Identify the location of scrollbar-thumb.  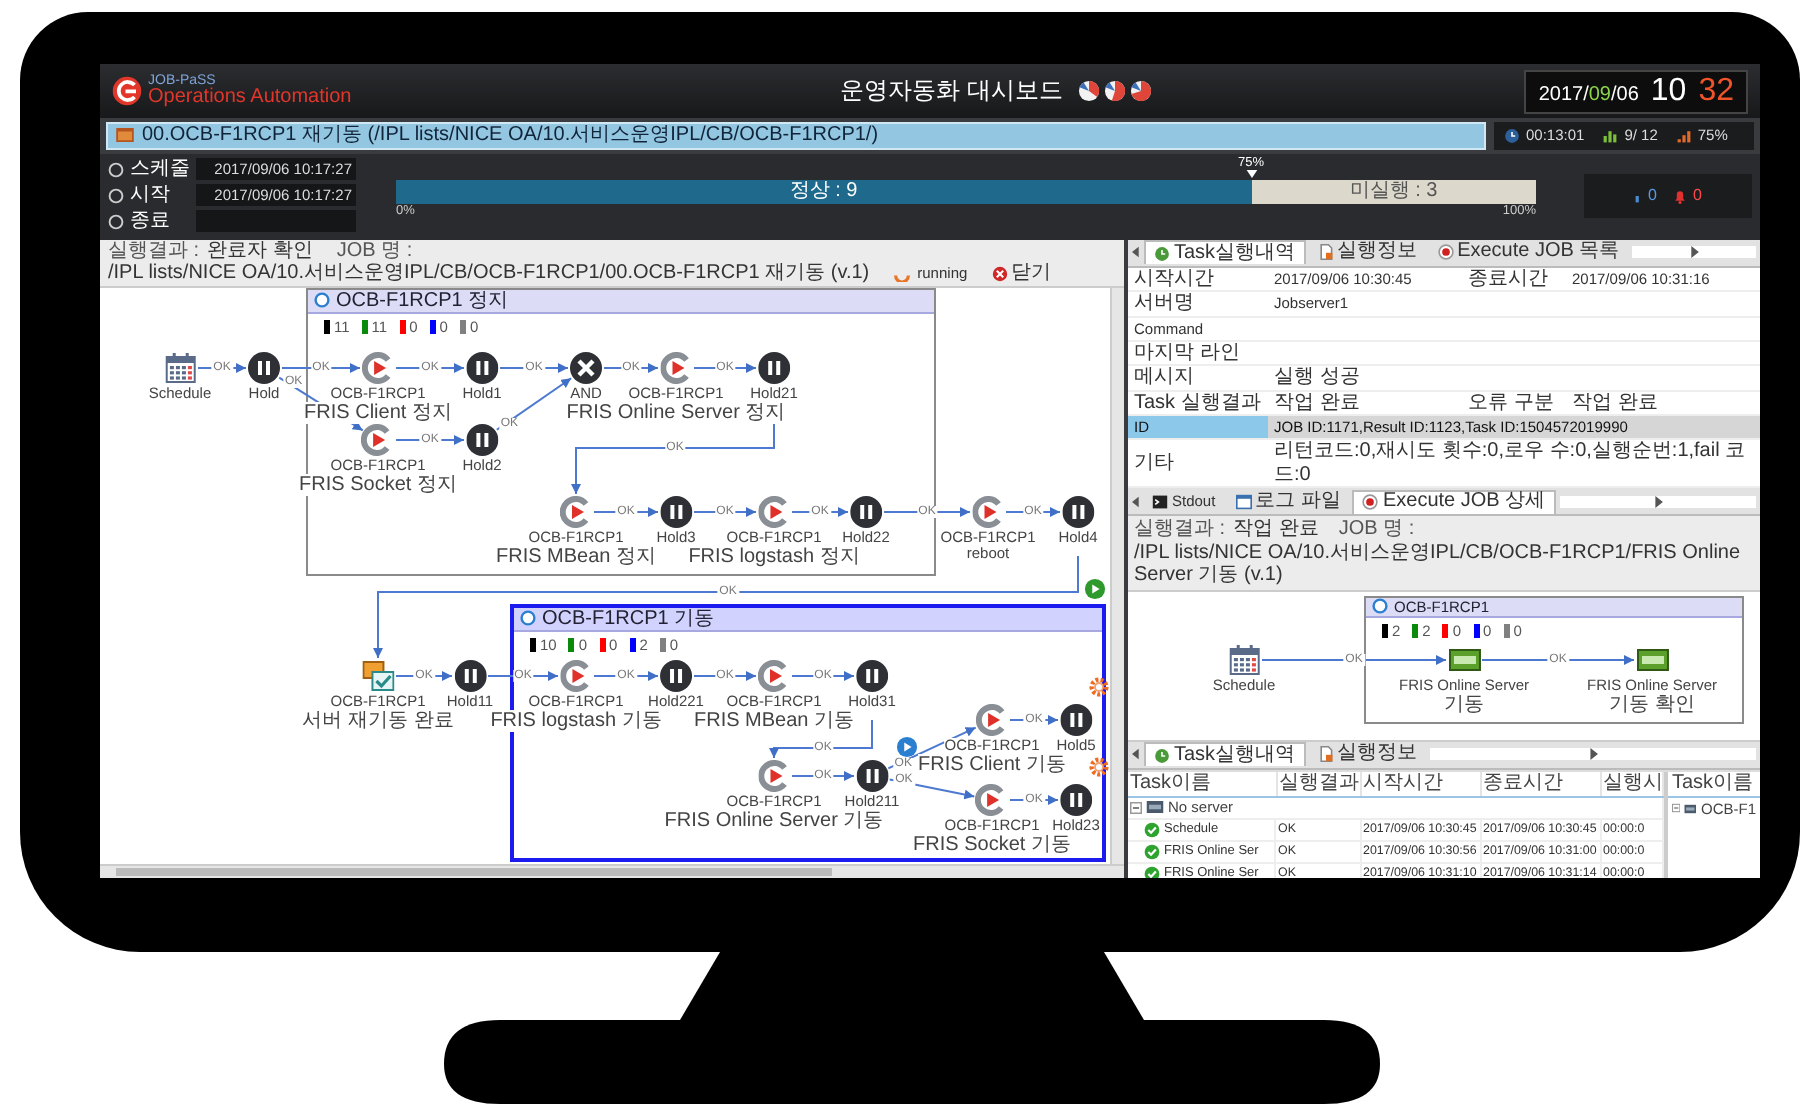
(474, 872).